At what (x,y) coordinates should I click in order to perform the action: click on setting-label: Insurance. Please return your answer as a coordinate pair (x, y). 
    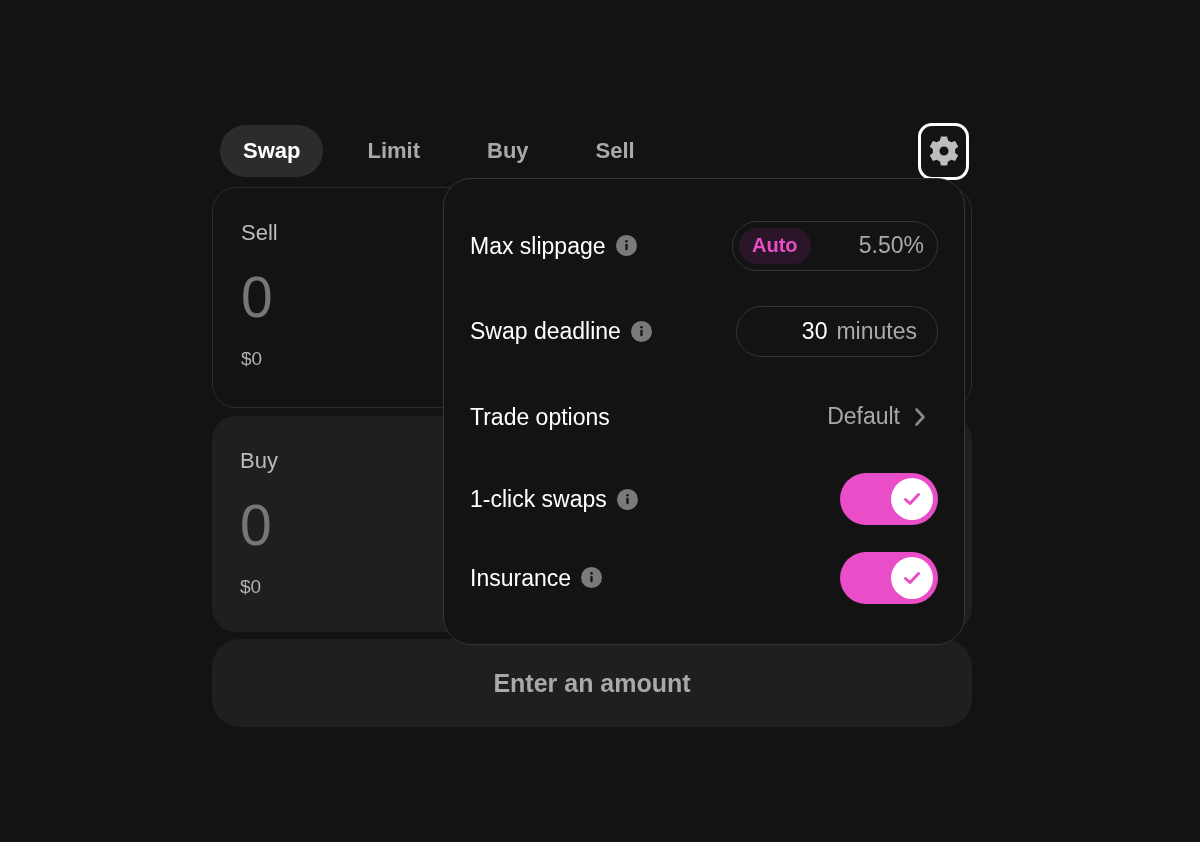
    Looking at the image, I should click on (520, 577).